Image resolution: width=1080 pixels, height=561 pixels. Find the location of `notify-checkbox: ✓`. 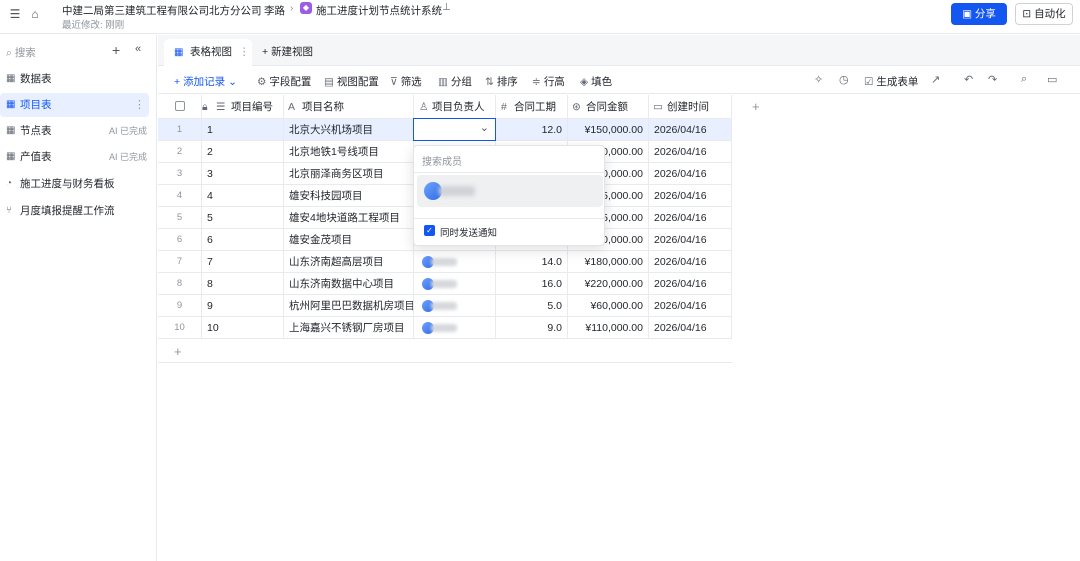

notify-checkbox: ✓ is located at coordinates (429, 230).